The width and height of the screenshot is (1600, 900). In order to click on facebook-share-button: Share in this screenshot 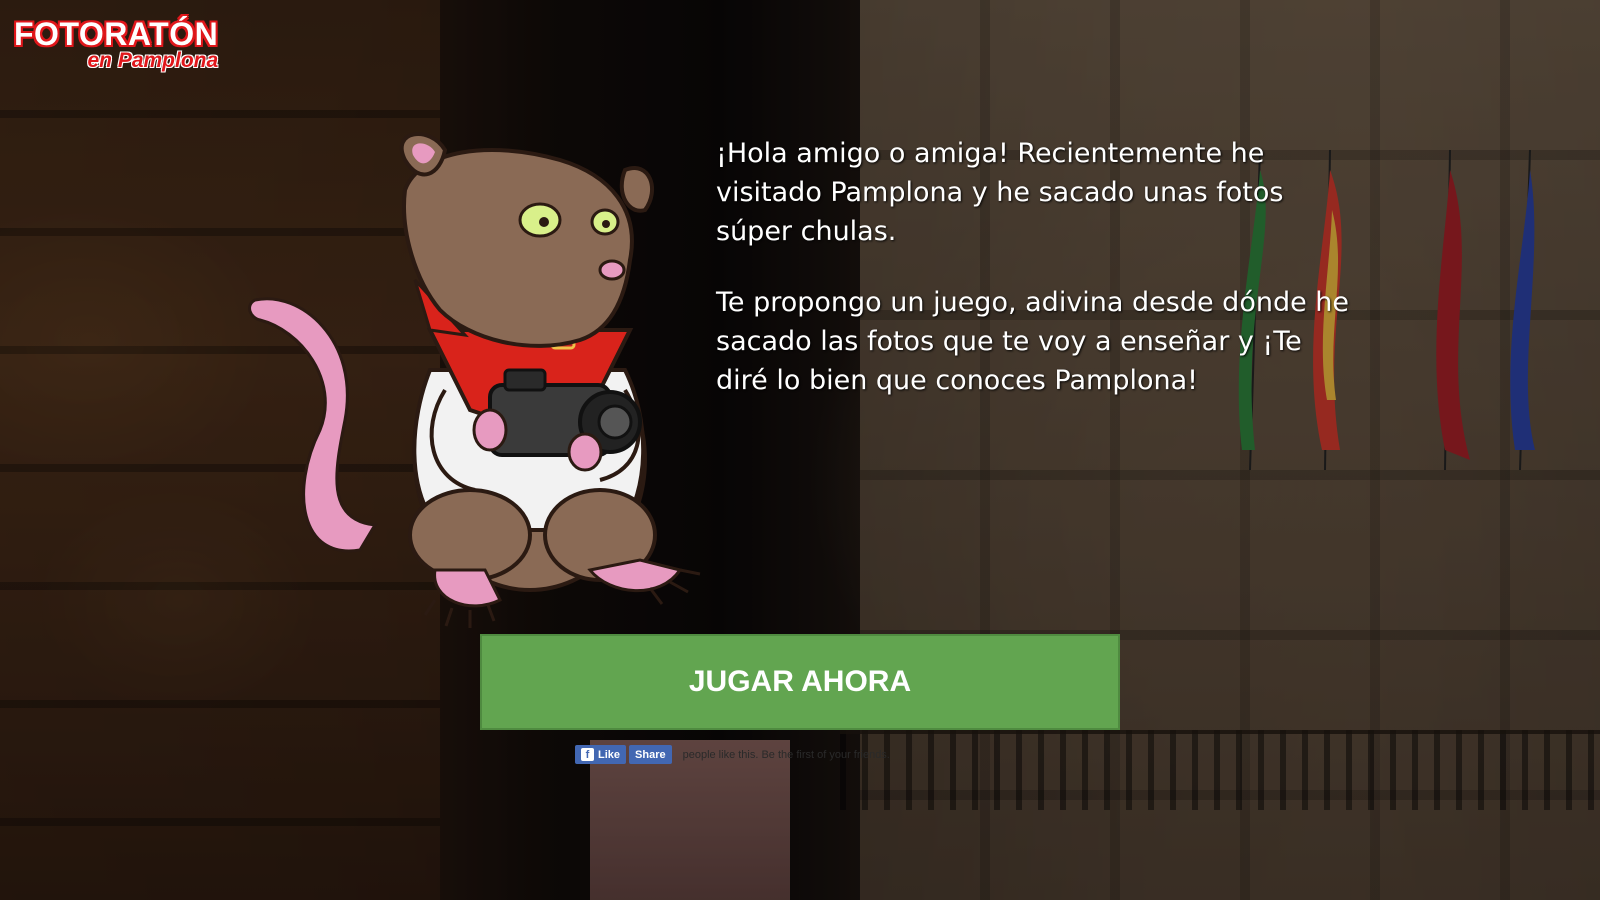, I will do `click(650, 754)`.